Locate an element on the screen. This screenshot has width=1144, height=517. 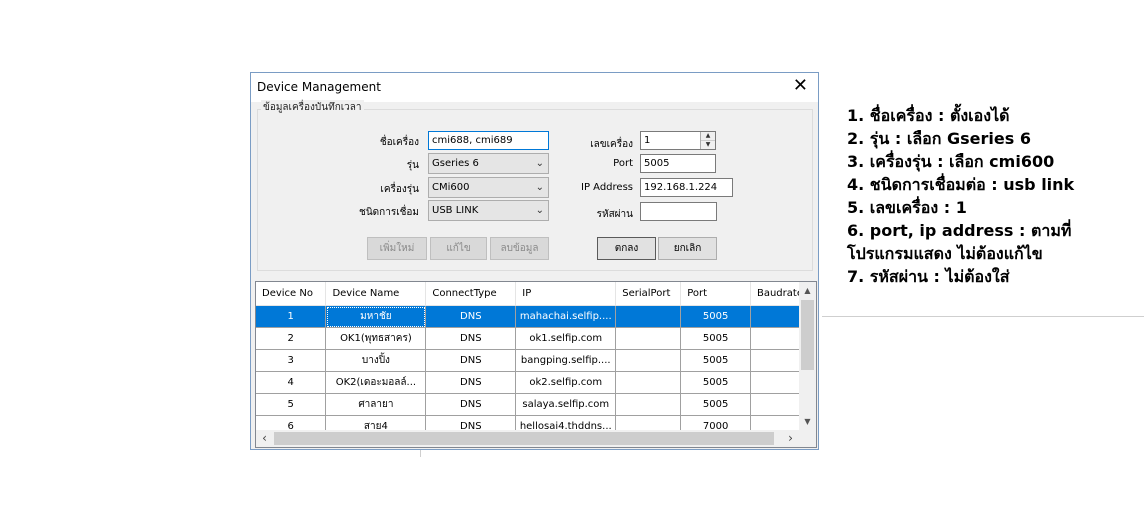
note-line: 3. เครื่องรุ่น : เลือก cmi600 is located at coordinates (951, 161).